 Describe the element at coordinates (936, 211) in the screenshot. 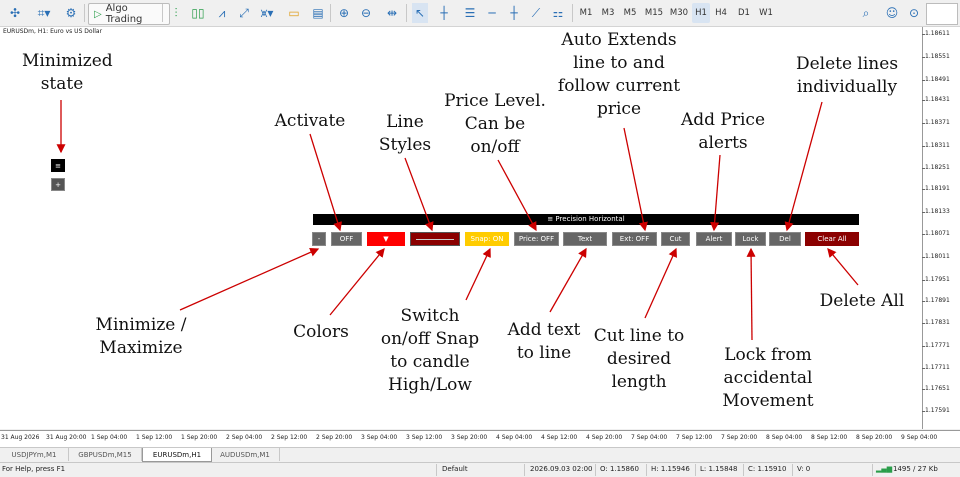

I see `price-tick: 1.18133` at that location.